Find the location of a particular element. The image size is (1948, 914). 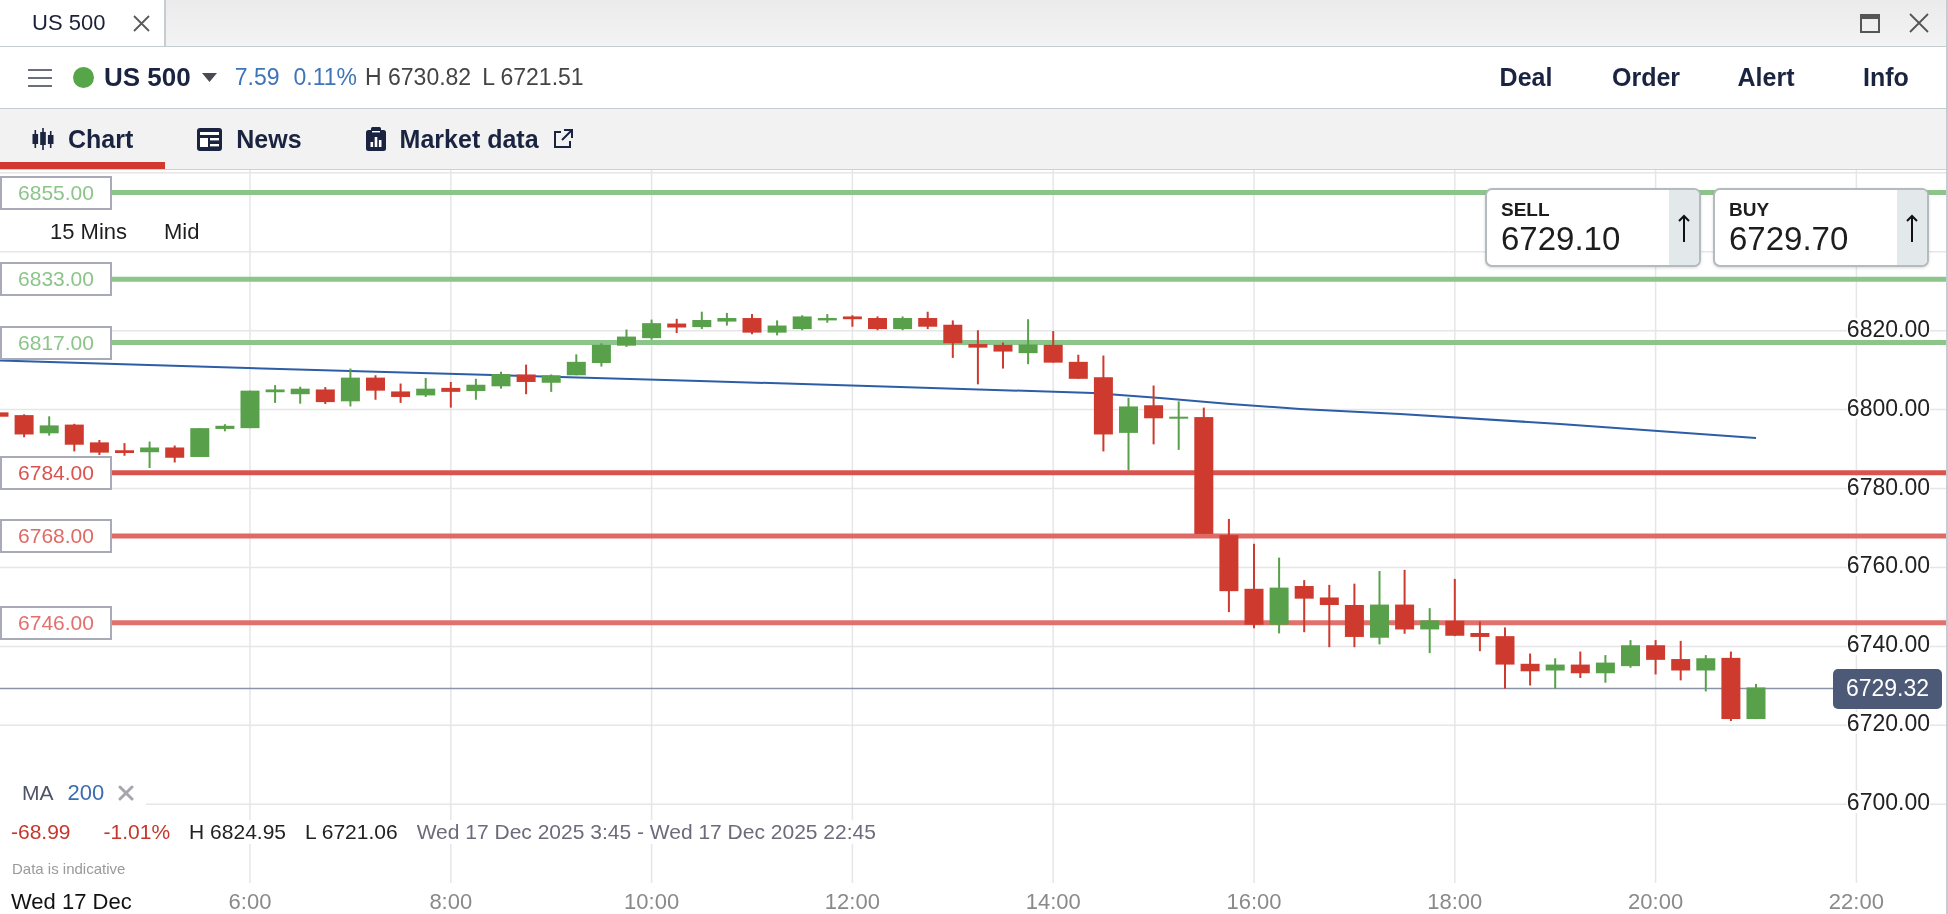

time-axis-label: 12:00 is located at coordinates (852, 901).